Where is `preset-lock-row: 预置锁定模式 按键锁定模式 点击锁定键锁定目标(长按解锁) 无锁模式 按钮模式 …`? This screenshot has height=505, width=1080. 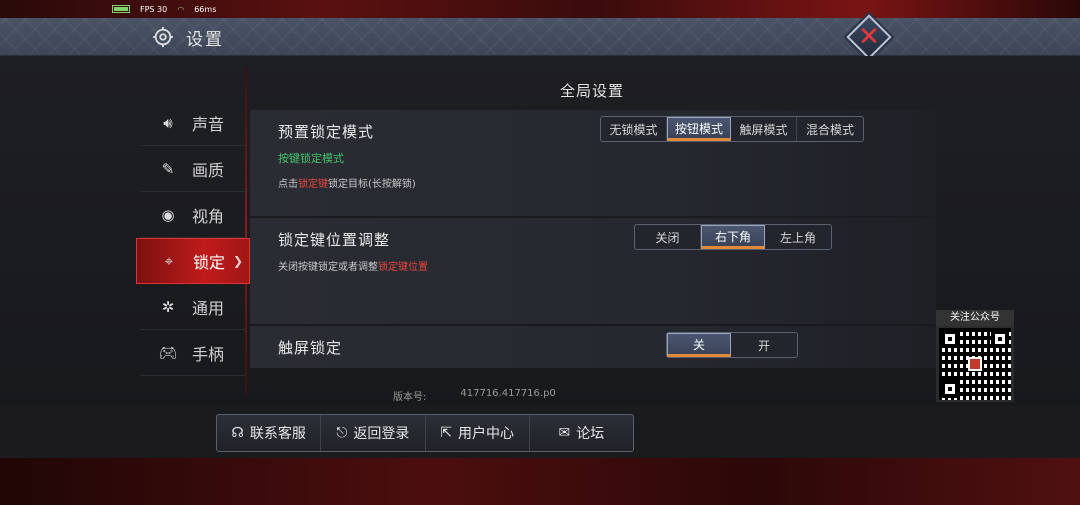 preset-lock-row: 预置锁定模式 按键锁定模式 点击锁定键锁定目标(长按解锁) 无锁模式 按钮模式 … is located at coordinates (593, 163).